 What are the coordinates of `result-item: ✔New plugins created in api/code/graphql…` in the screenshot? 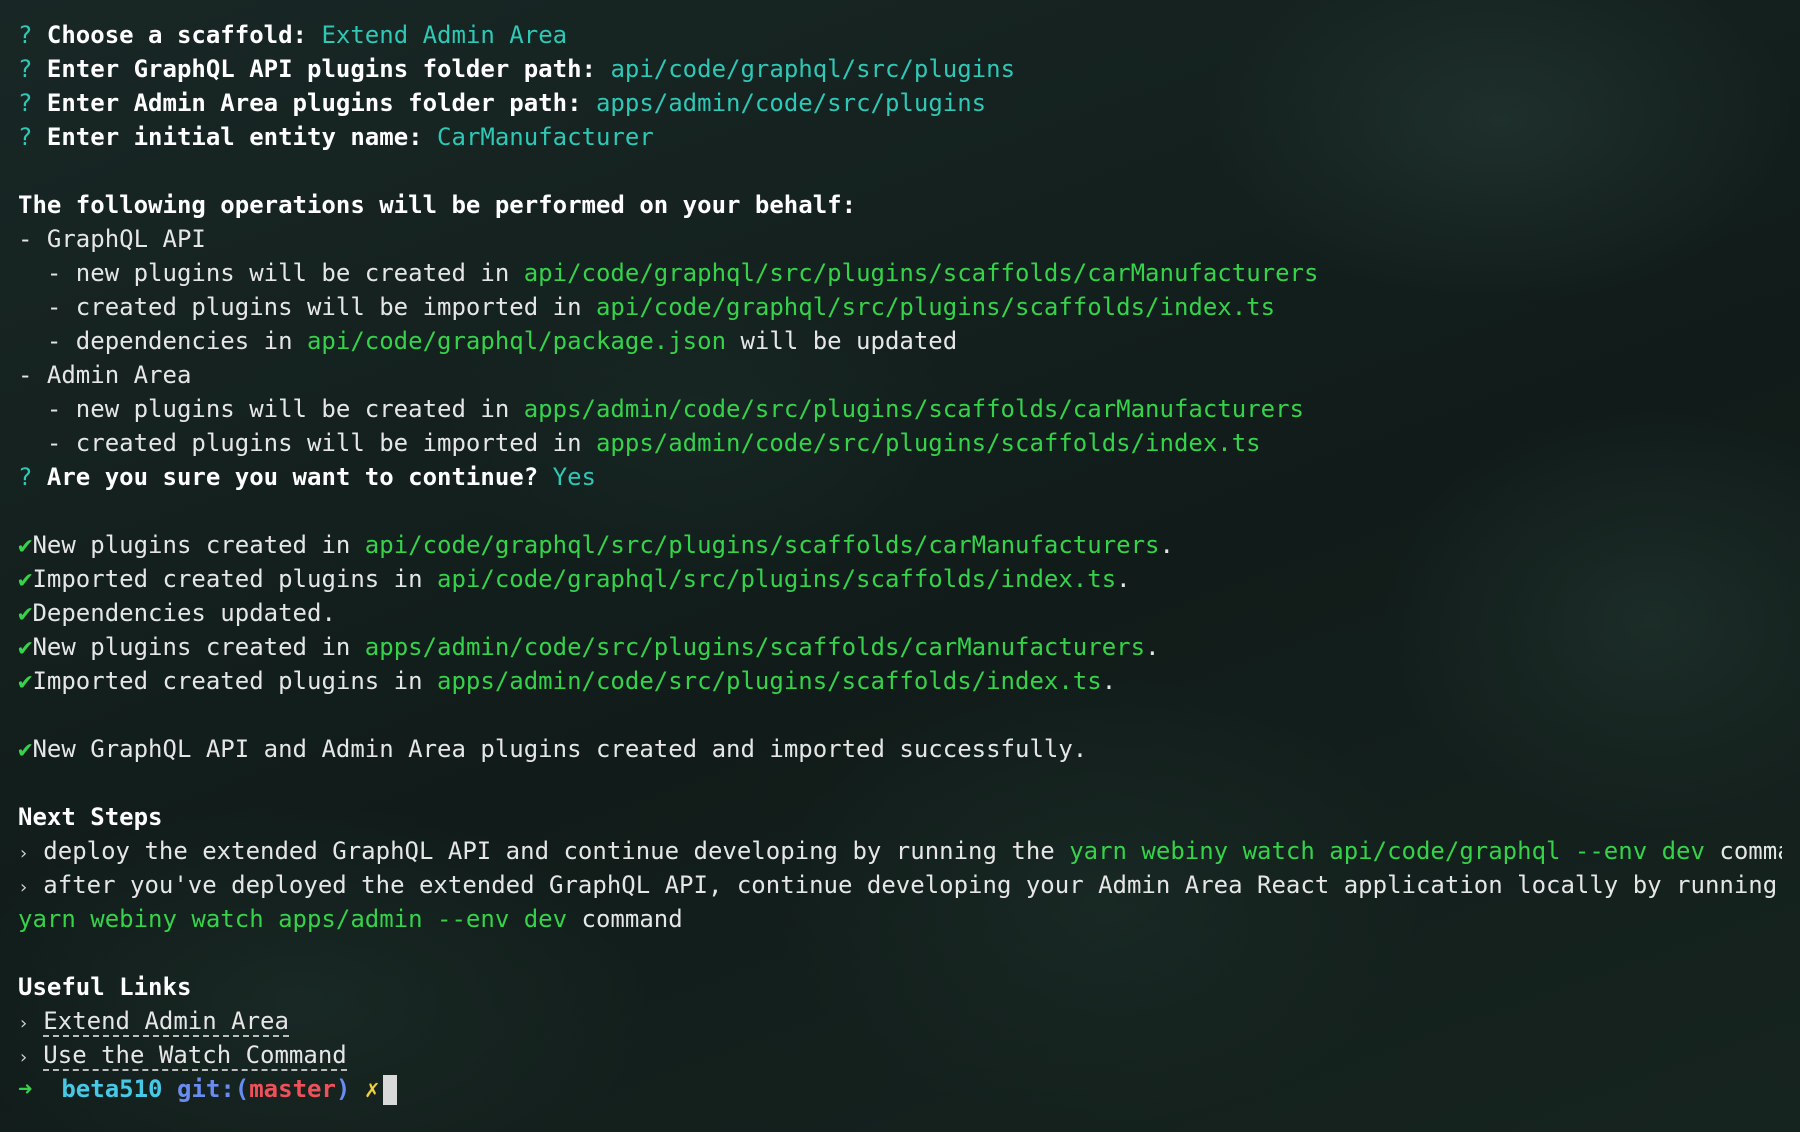 It's located at (900, 545).